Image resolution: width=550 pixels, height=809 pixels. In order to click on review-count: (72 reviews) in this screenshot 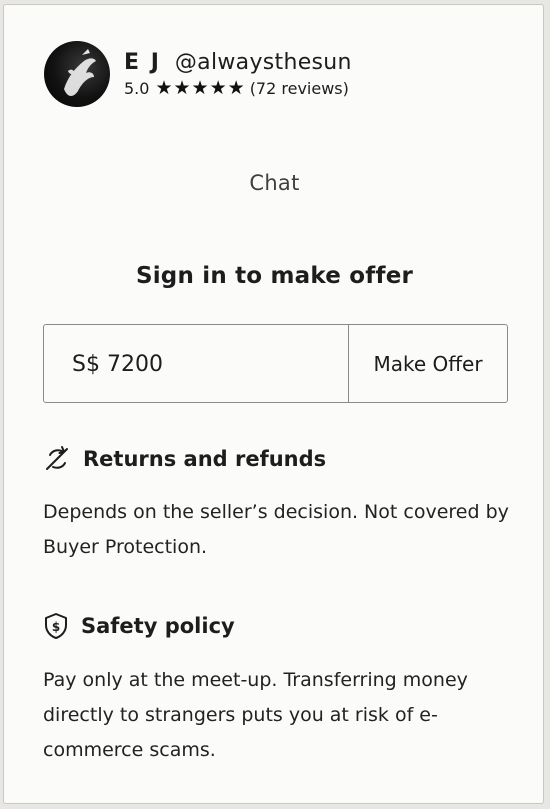, I will do `click(299, 88)`.